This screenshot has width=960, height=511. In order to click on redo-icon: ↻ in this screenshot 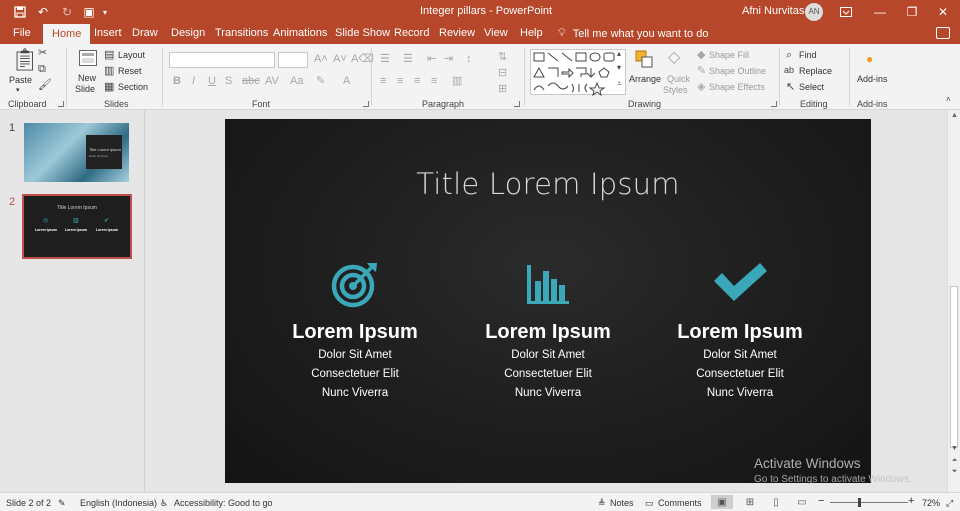, I will do `click(67, 12)`.